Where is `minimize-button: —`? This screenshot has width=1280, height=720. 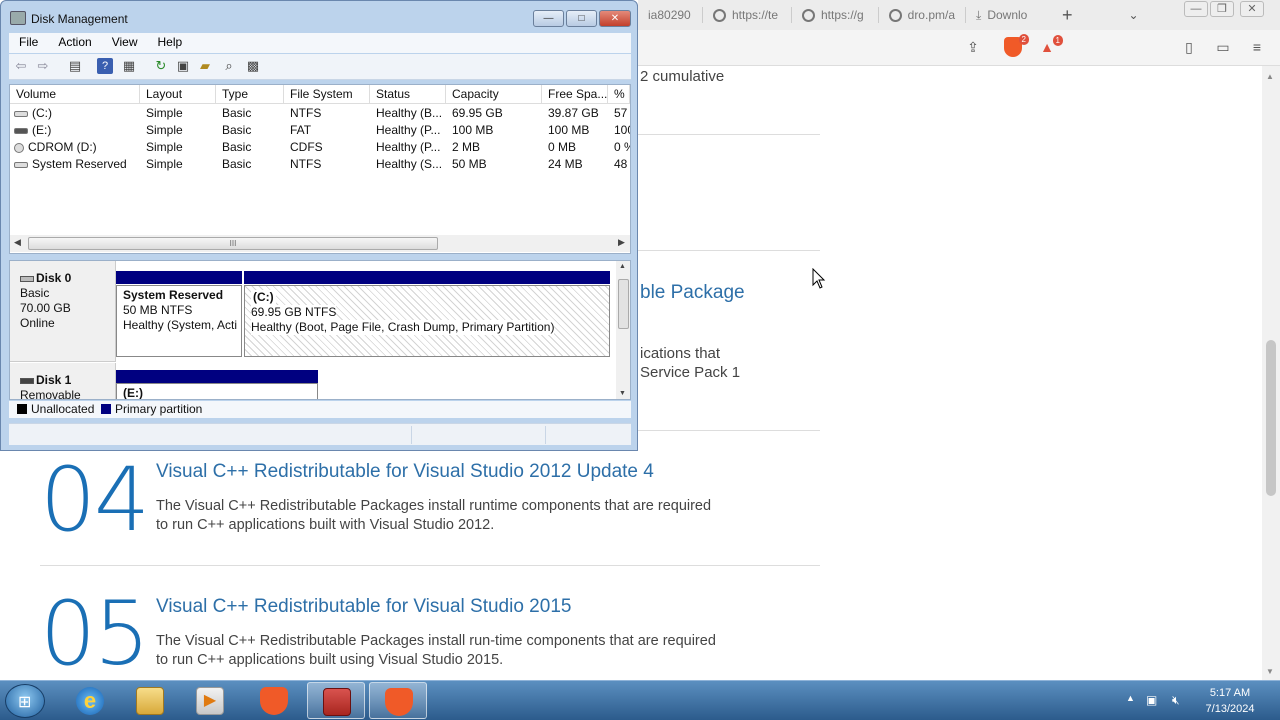
minimize-button: — is located at coordinates (548, 18).